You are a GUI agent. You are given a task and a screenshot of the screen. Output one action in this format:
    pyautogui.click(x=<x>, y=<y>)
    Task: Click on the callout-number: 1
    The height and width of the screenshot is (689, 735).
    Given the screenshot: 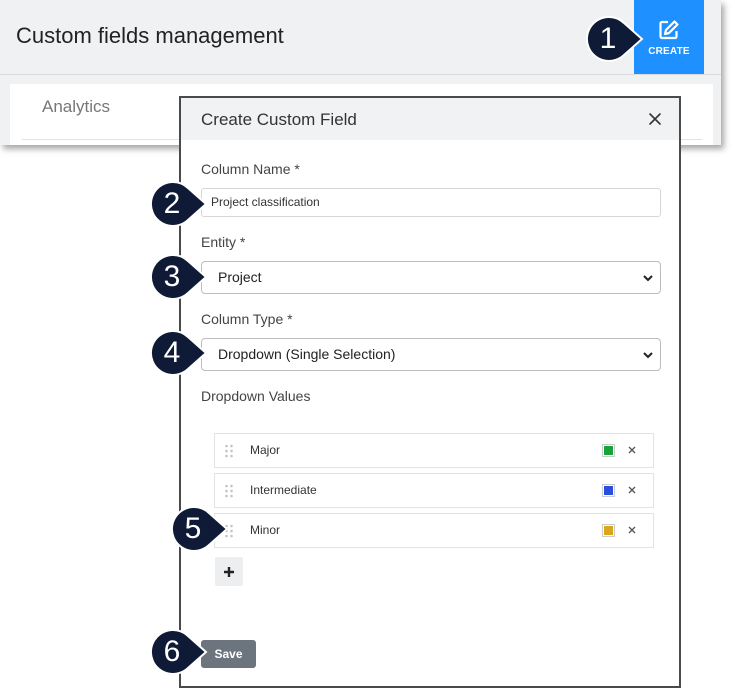 What is the action you would take?
    pyautogui.click(x=608, y=38)
    